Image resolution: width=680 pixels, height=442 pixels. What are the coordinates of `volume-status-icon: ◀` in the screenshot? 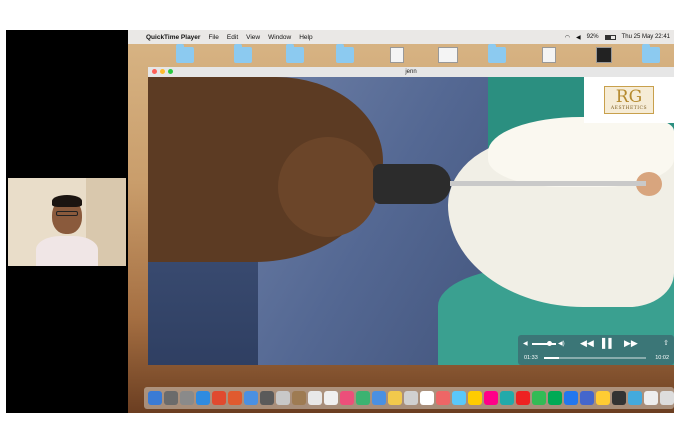 It's located at (578, 37).